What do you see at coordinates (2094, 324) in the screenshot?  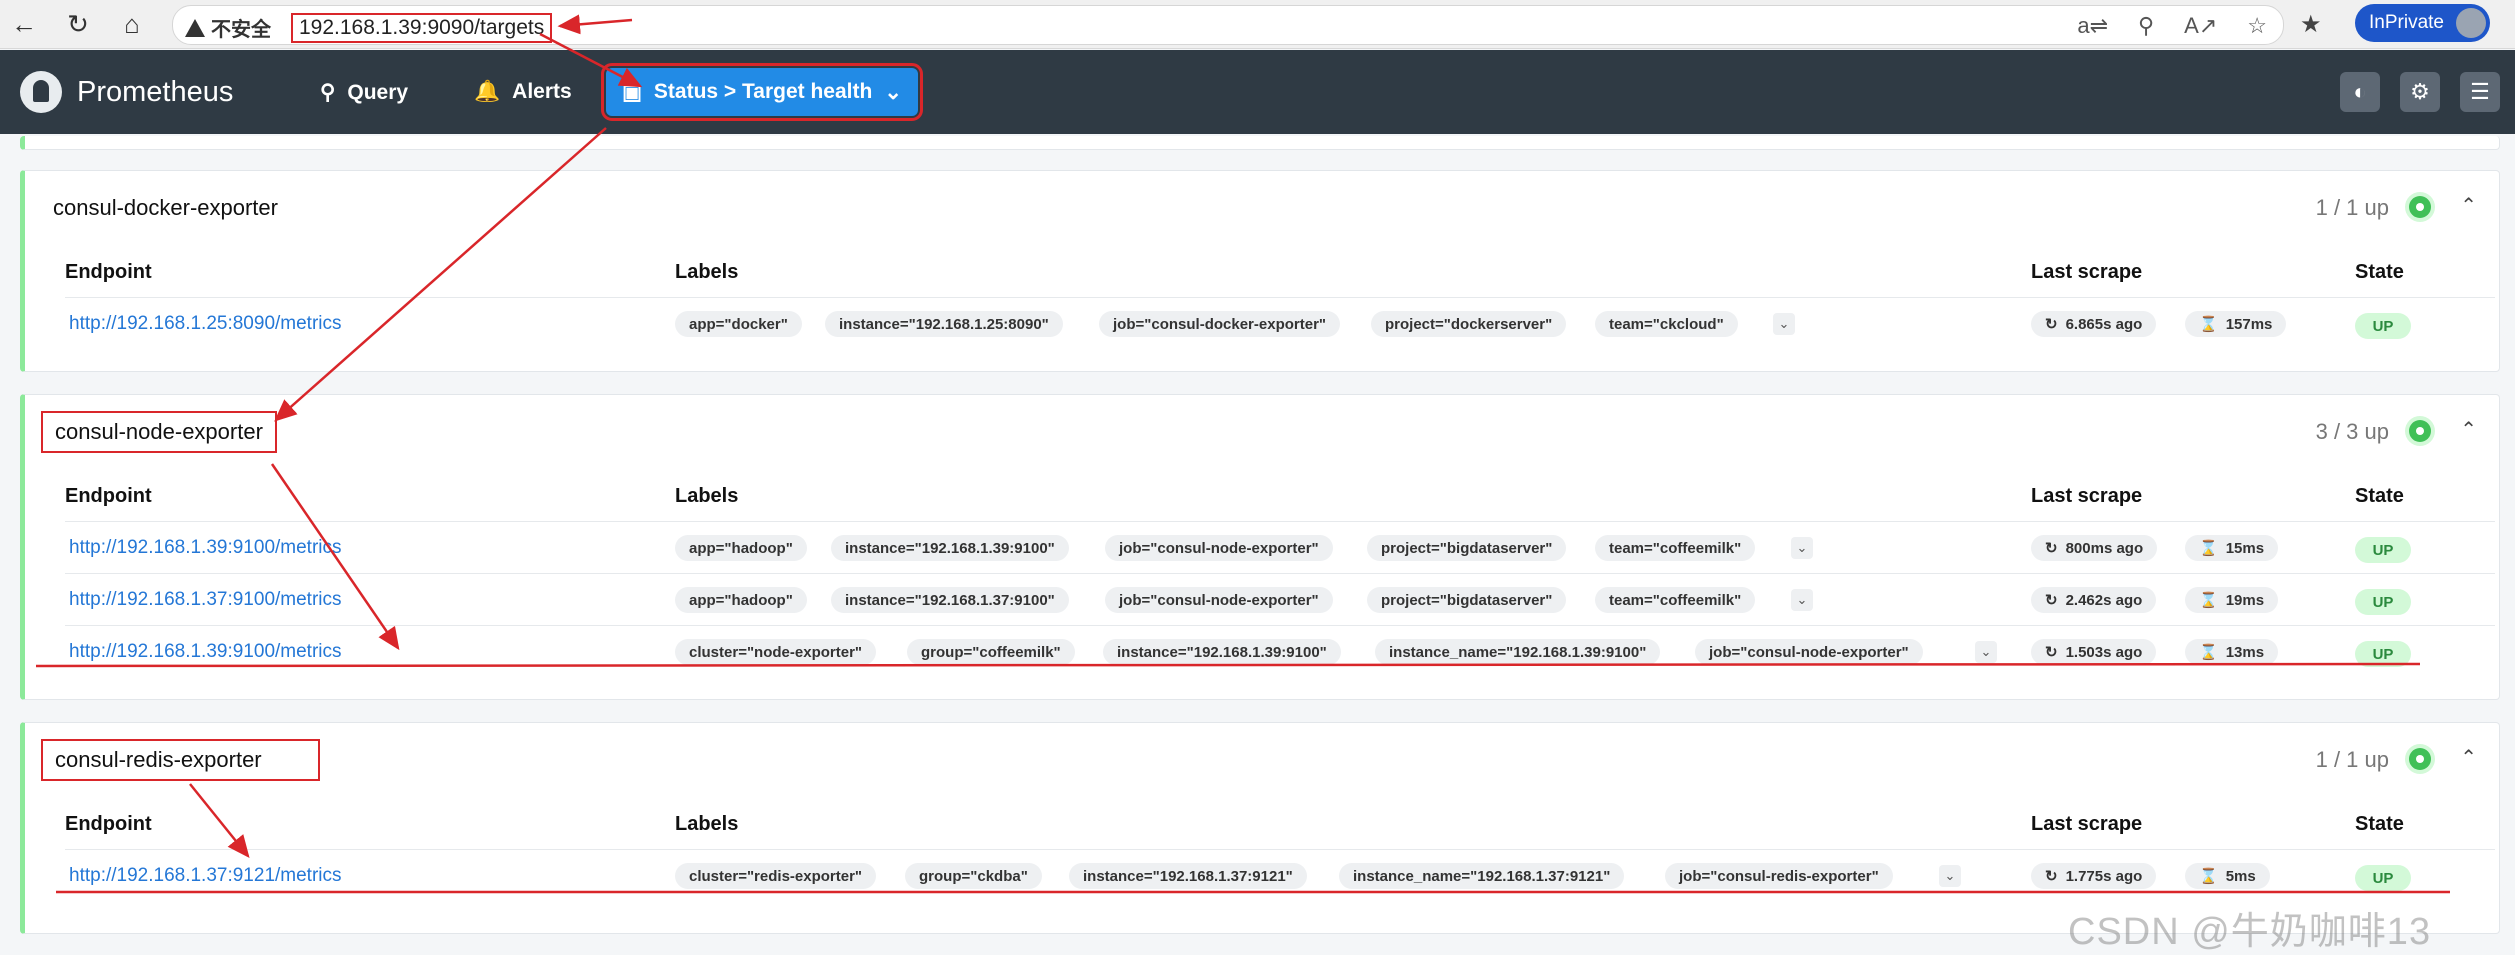 I see `last-scrape-badge: ↻ 6.865s ago` at bounding box center [2094, 324].